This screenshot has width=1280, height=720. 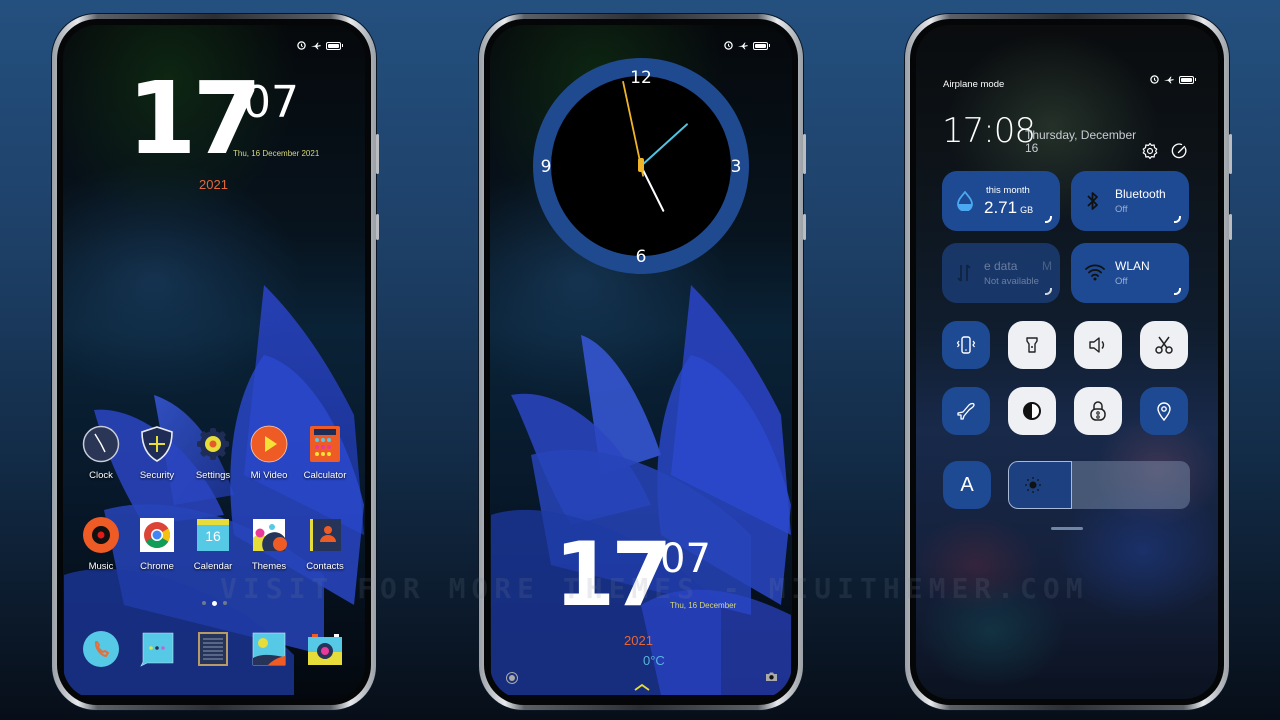 I want to click on camera-icon, so click(x=325, y=649).